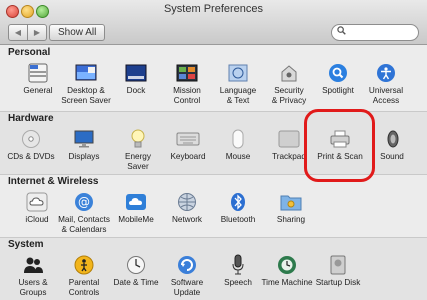 The height and width of the screenshot is (300, 427). Describe the element at coordinates (238, 139) in the screenshot. I see `mouse-icon` at that location.